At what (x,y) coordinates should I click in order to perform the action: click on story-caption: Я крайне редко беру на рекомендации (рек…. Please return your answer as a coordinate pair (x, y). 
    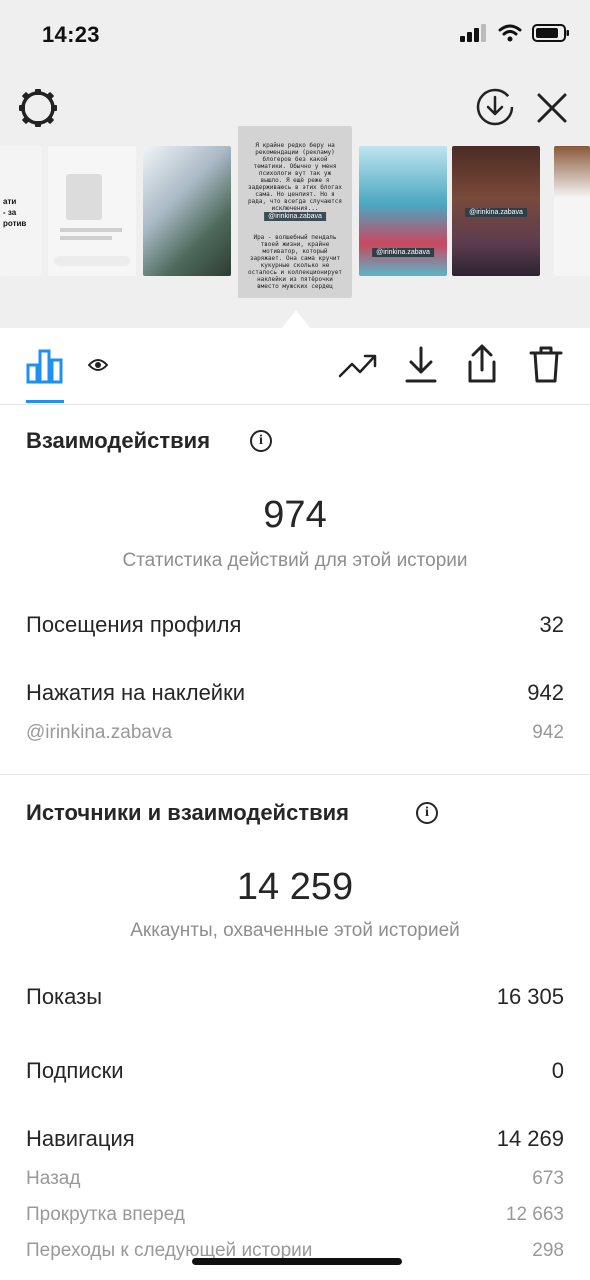
    Looking at the image, I should click on (295, 177).